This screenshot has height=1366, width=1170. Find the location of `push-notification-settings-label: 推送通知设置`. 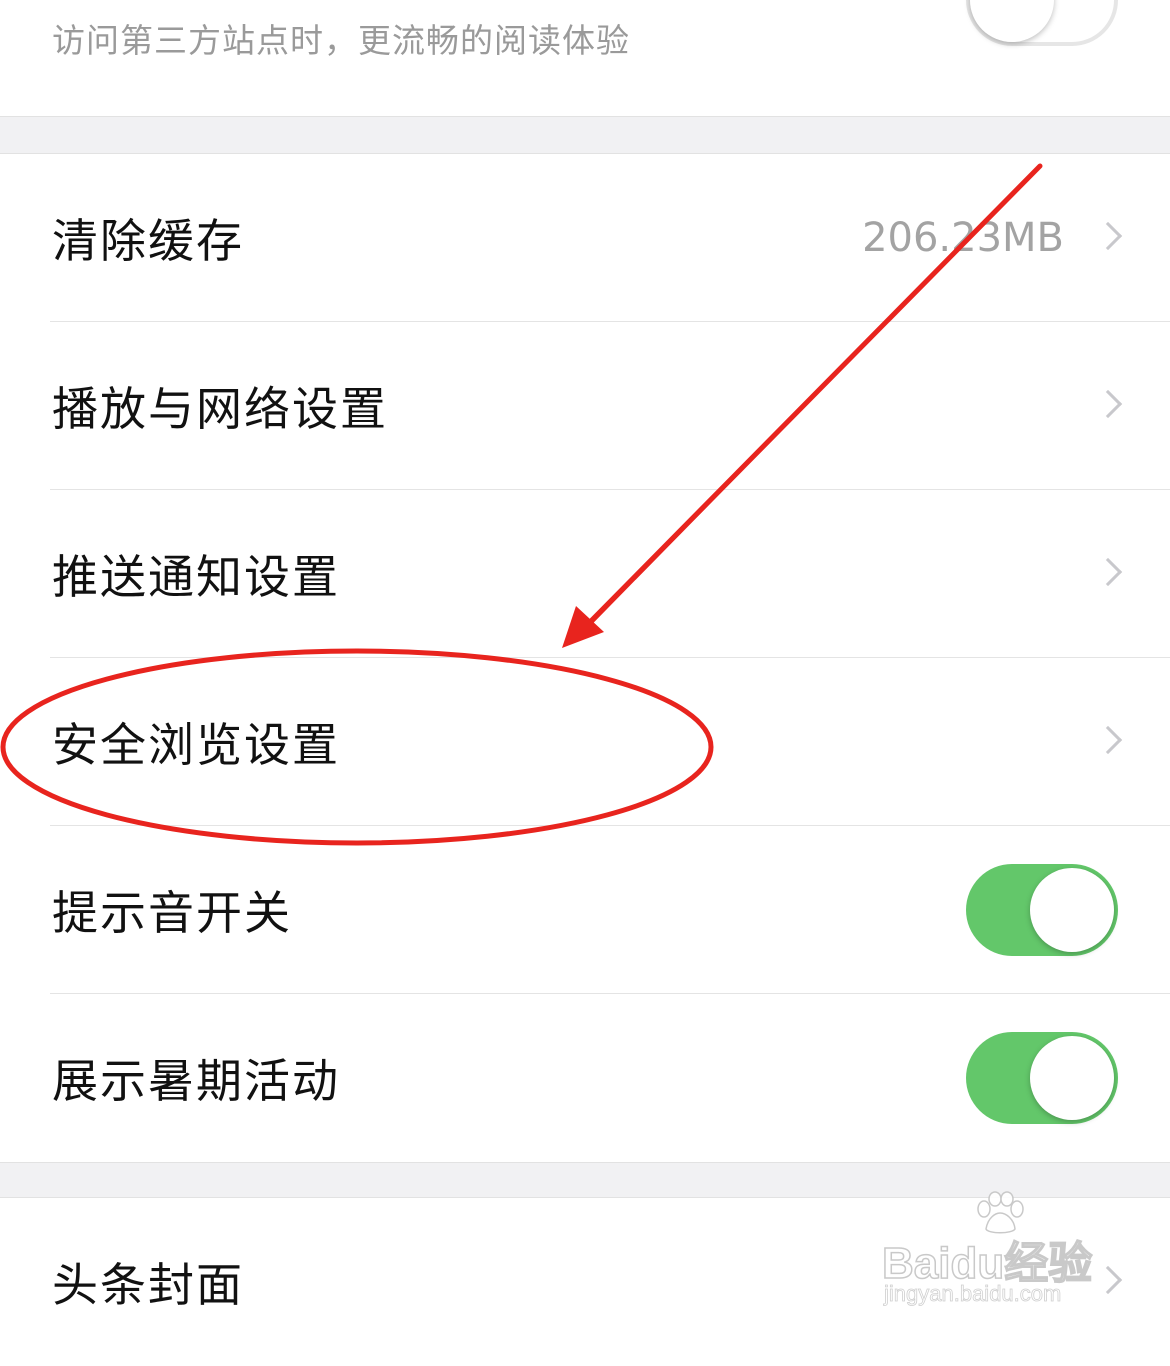

push-notification-settings-label: 推送通知设置 is located at coordinates (196, 577).